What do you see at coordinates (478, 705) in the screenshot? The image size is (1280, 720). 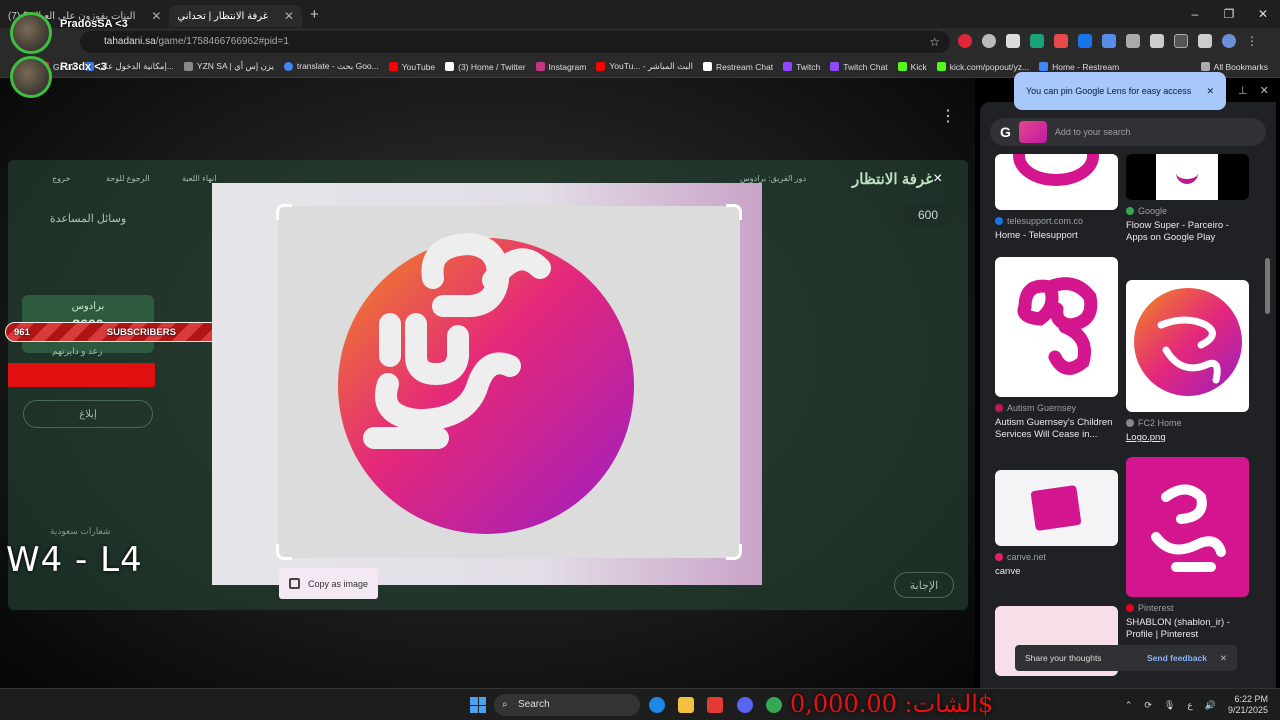 I see `windows-start-icon` at bounding box center [478, 705].